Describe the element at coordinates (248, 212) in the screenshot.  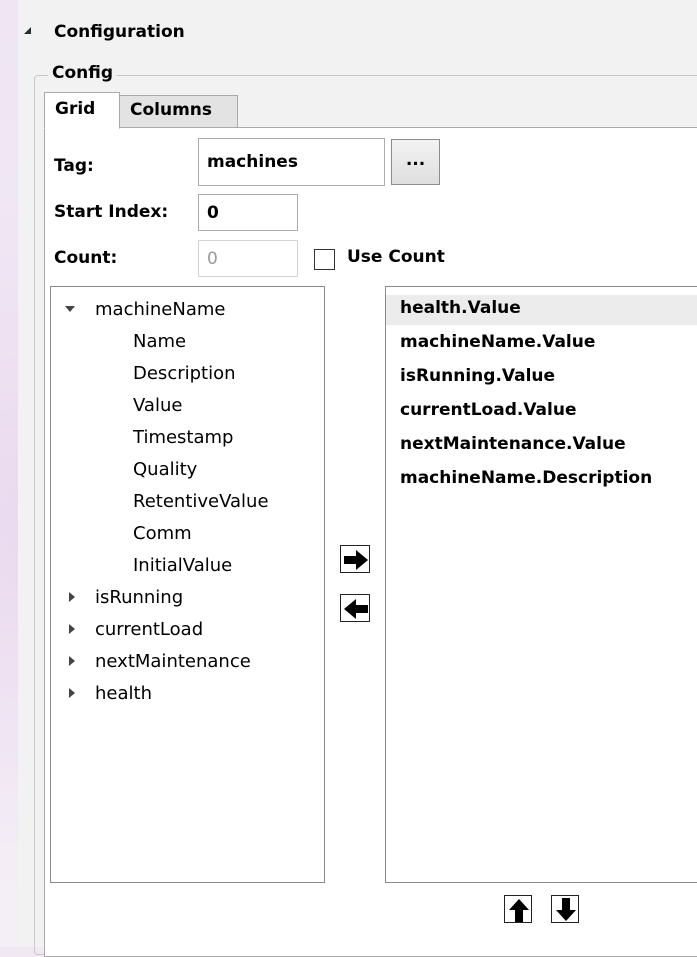
I see `start-index-input: 0` at that location.